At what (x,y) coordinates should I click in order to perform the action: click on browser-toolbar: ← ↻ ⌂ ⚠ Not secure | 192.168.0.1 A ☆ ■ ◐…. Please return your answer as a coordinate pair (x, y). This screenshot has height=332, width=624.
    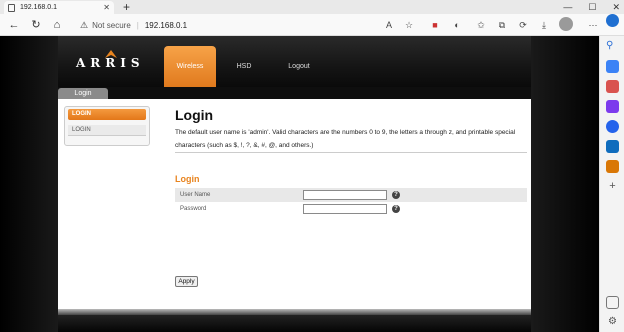
    Looking at the image, I should click on (312, 25).